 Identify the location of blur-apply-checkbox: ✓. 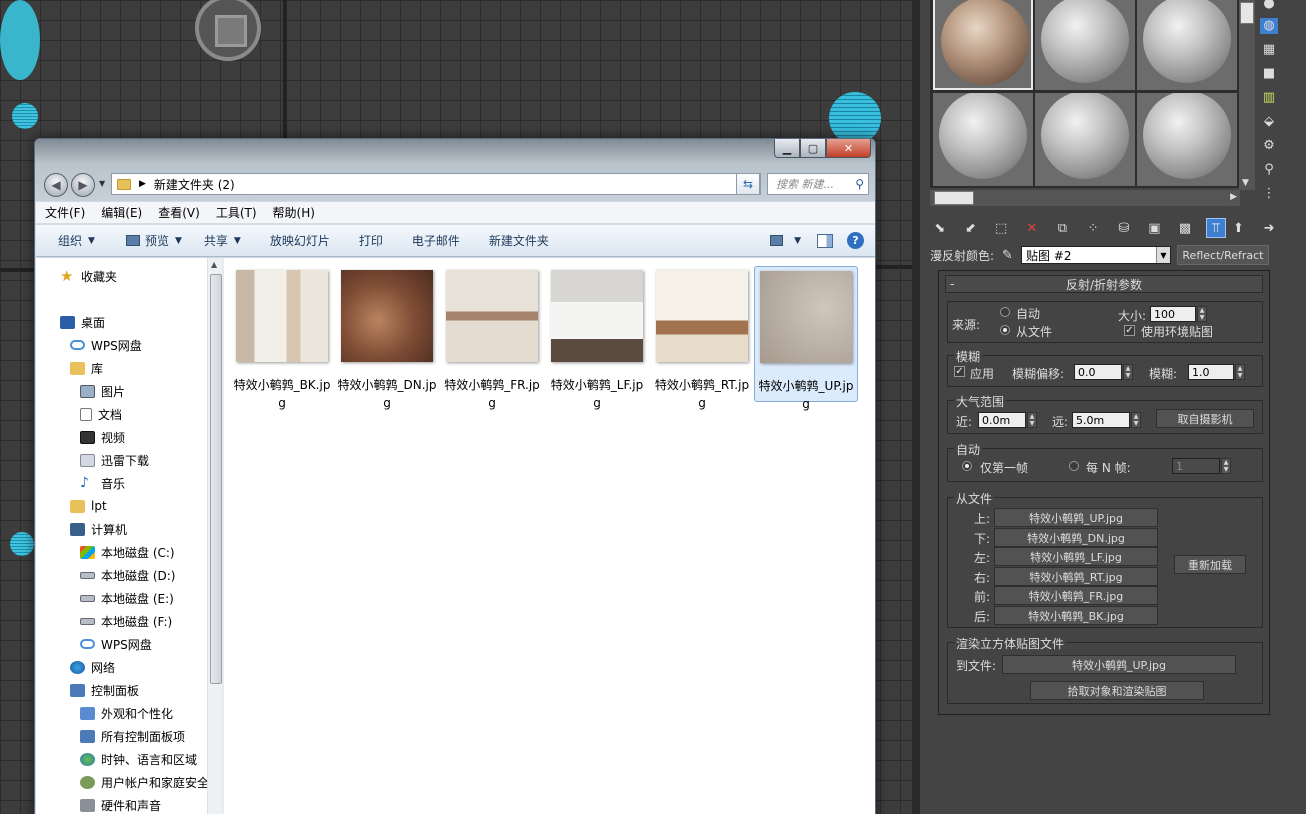
(959, 371).